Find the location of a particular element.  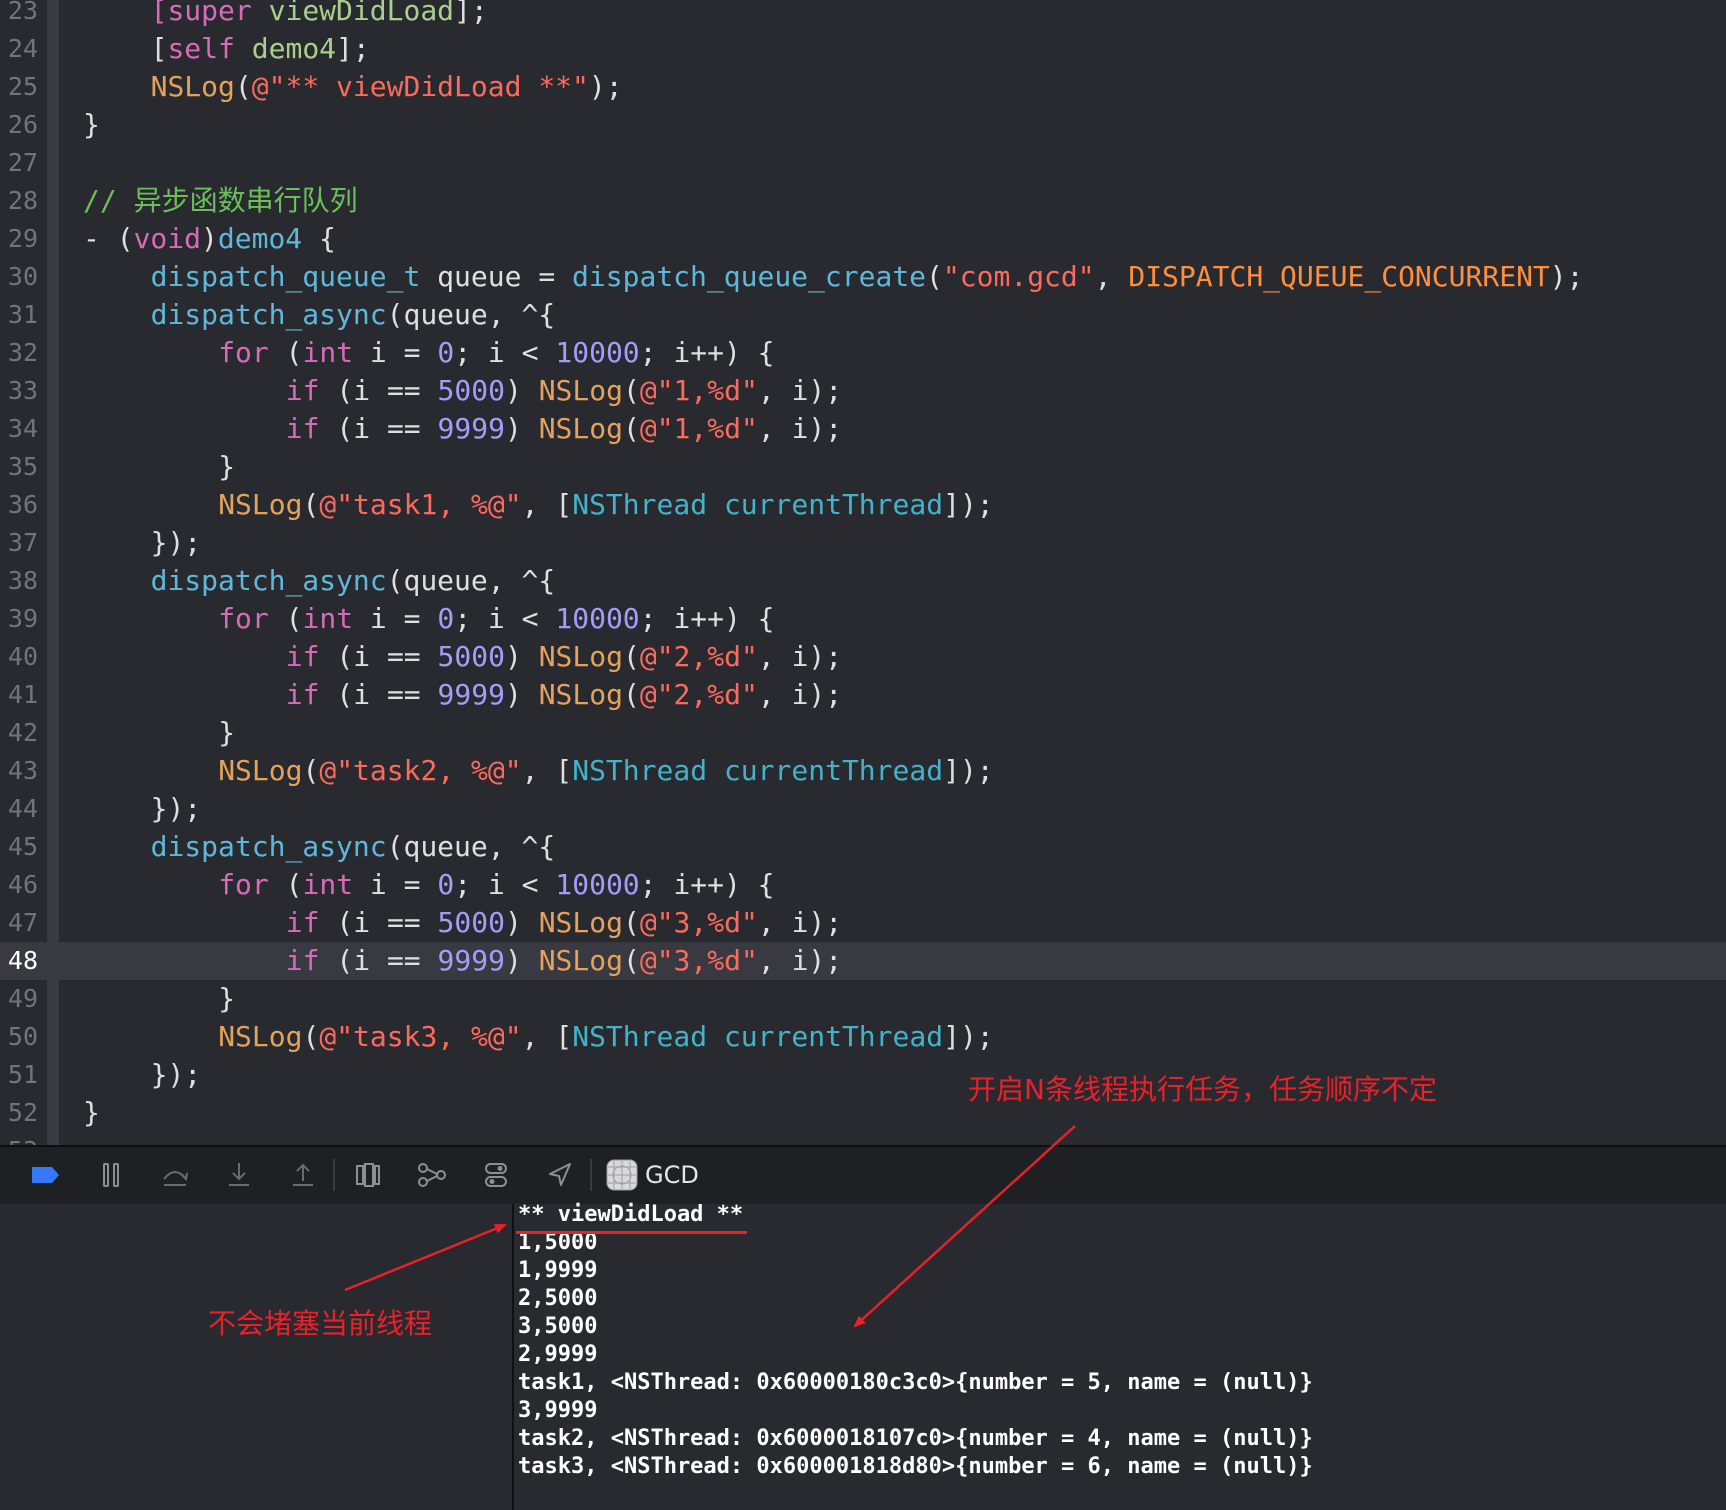

code-line: 25 NSLog(@"** viewDidLoad **"); is located at coordinates (863, 87).